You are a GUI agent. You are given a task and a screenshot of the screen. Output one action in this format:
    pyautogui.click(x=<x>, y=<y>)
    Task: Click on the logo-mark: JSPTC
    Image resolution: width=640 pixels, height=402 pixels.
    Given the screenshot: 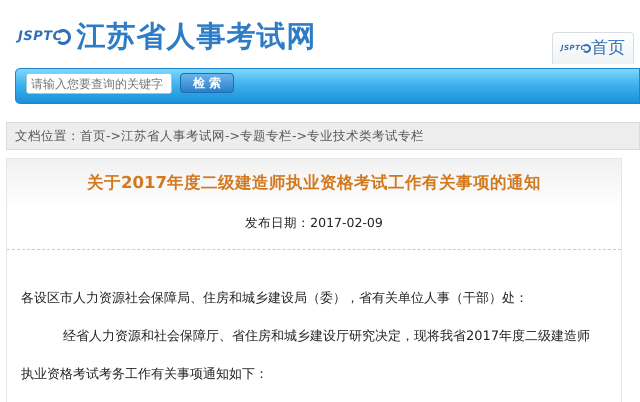 What is the action you would take?
    pyautogui.click(x=44, y=36)
    